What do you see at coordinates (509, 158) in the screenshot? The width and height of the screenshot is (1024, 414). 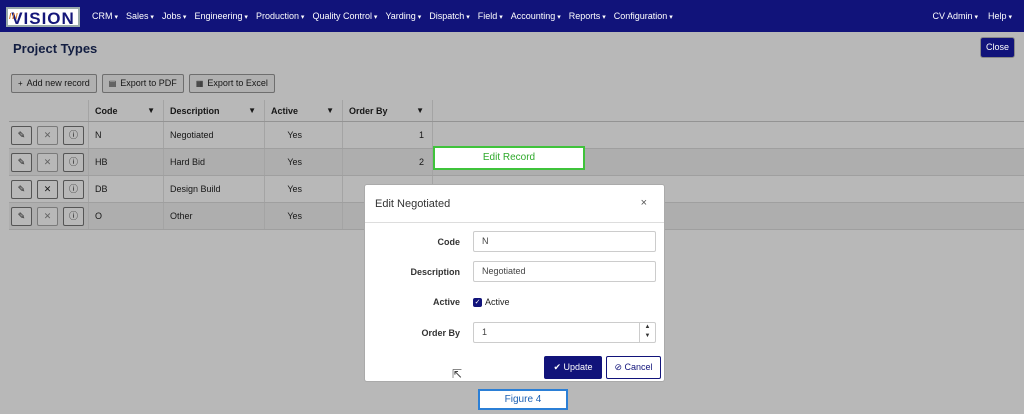 I see `edit-record-callout: Edit Record` at bounding box center [509, 158].